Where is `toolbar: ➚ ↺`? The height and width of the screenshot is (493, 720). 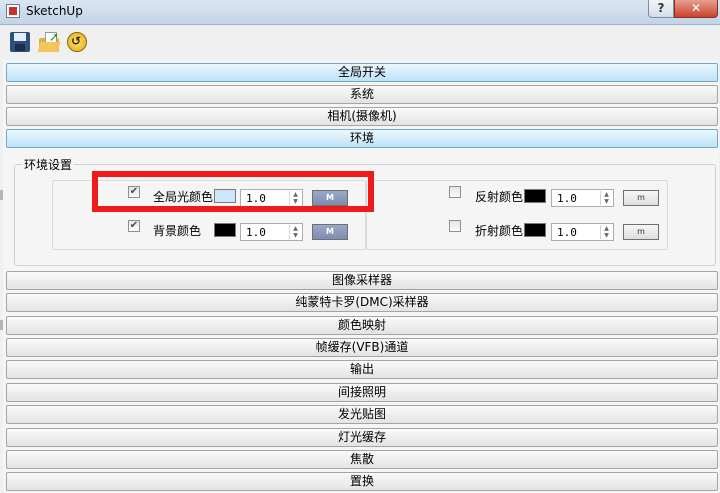
toolbar: ➚ ↺ is located at coordinates (360, 42).